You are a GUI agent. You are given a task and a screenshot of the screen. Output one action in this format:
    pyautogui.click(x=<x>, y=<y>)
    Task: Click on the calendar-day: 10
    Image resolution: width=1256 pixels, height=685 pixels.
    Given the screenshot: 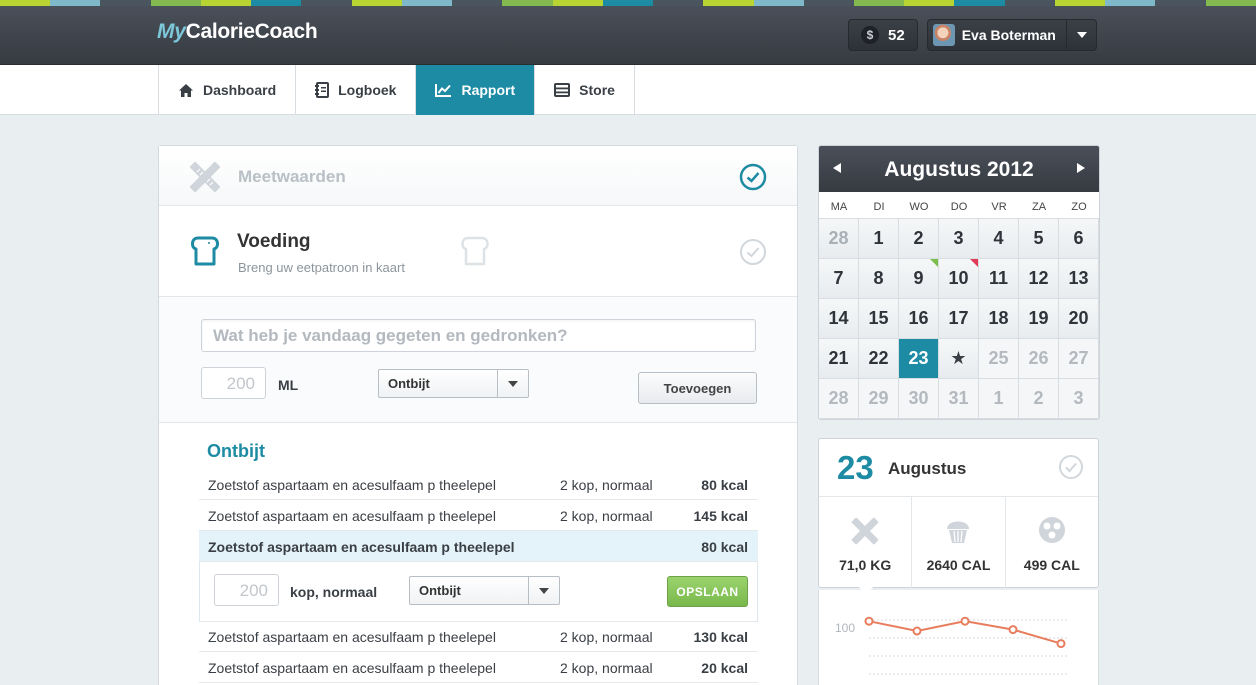 What is the action you would take?
    pyautogui.click(x=959, y=279)
    